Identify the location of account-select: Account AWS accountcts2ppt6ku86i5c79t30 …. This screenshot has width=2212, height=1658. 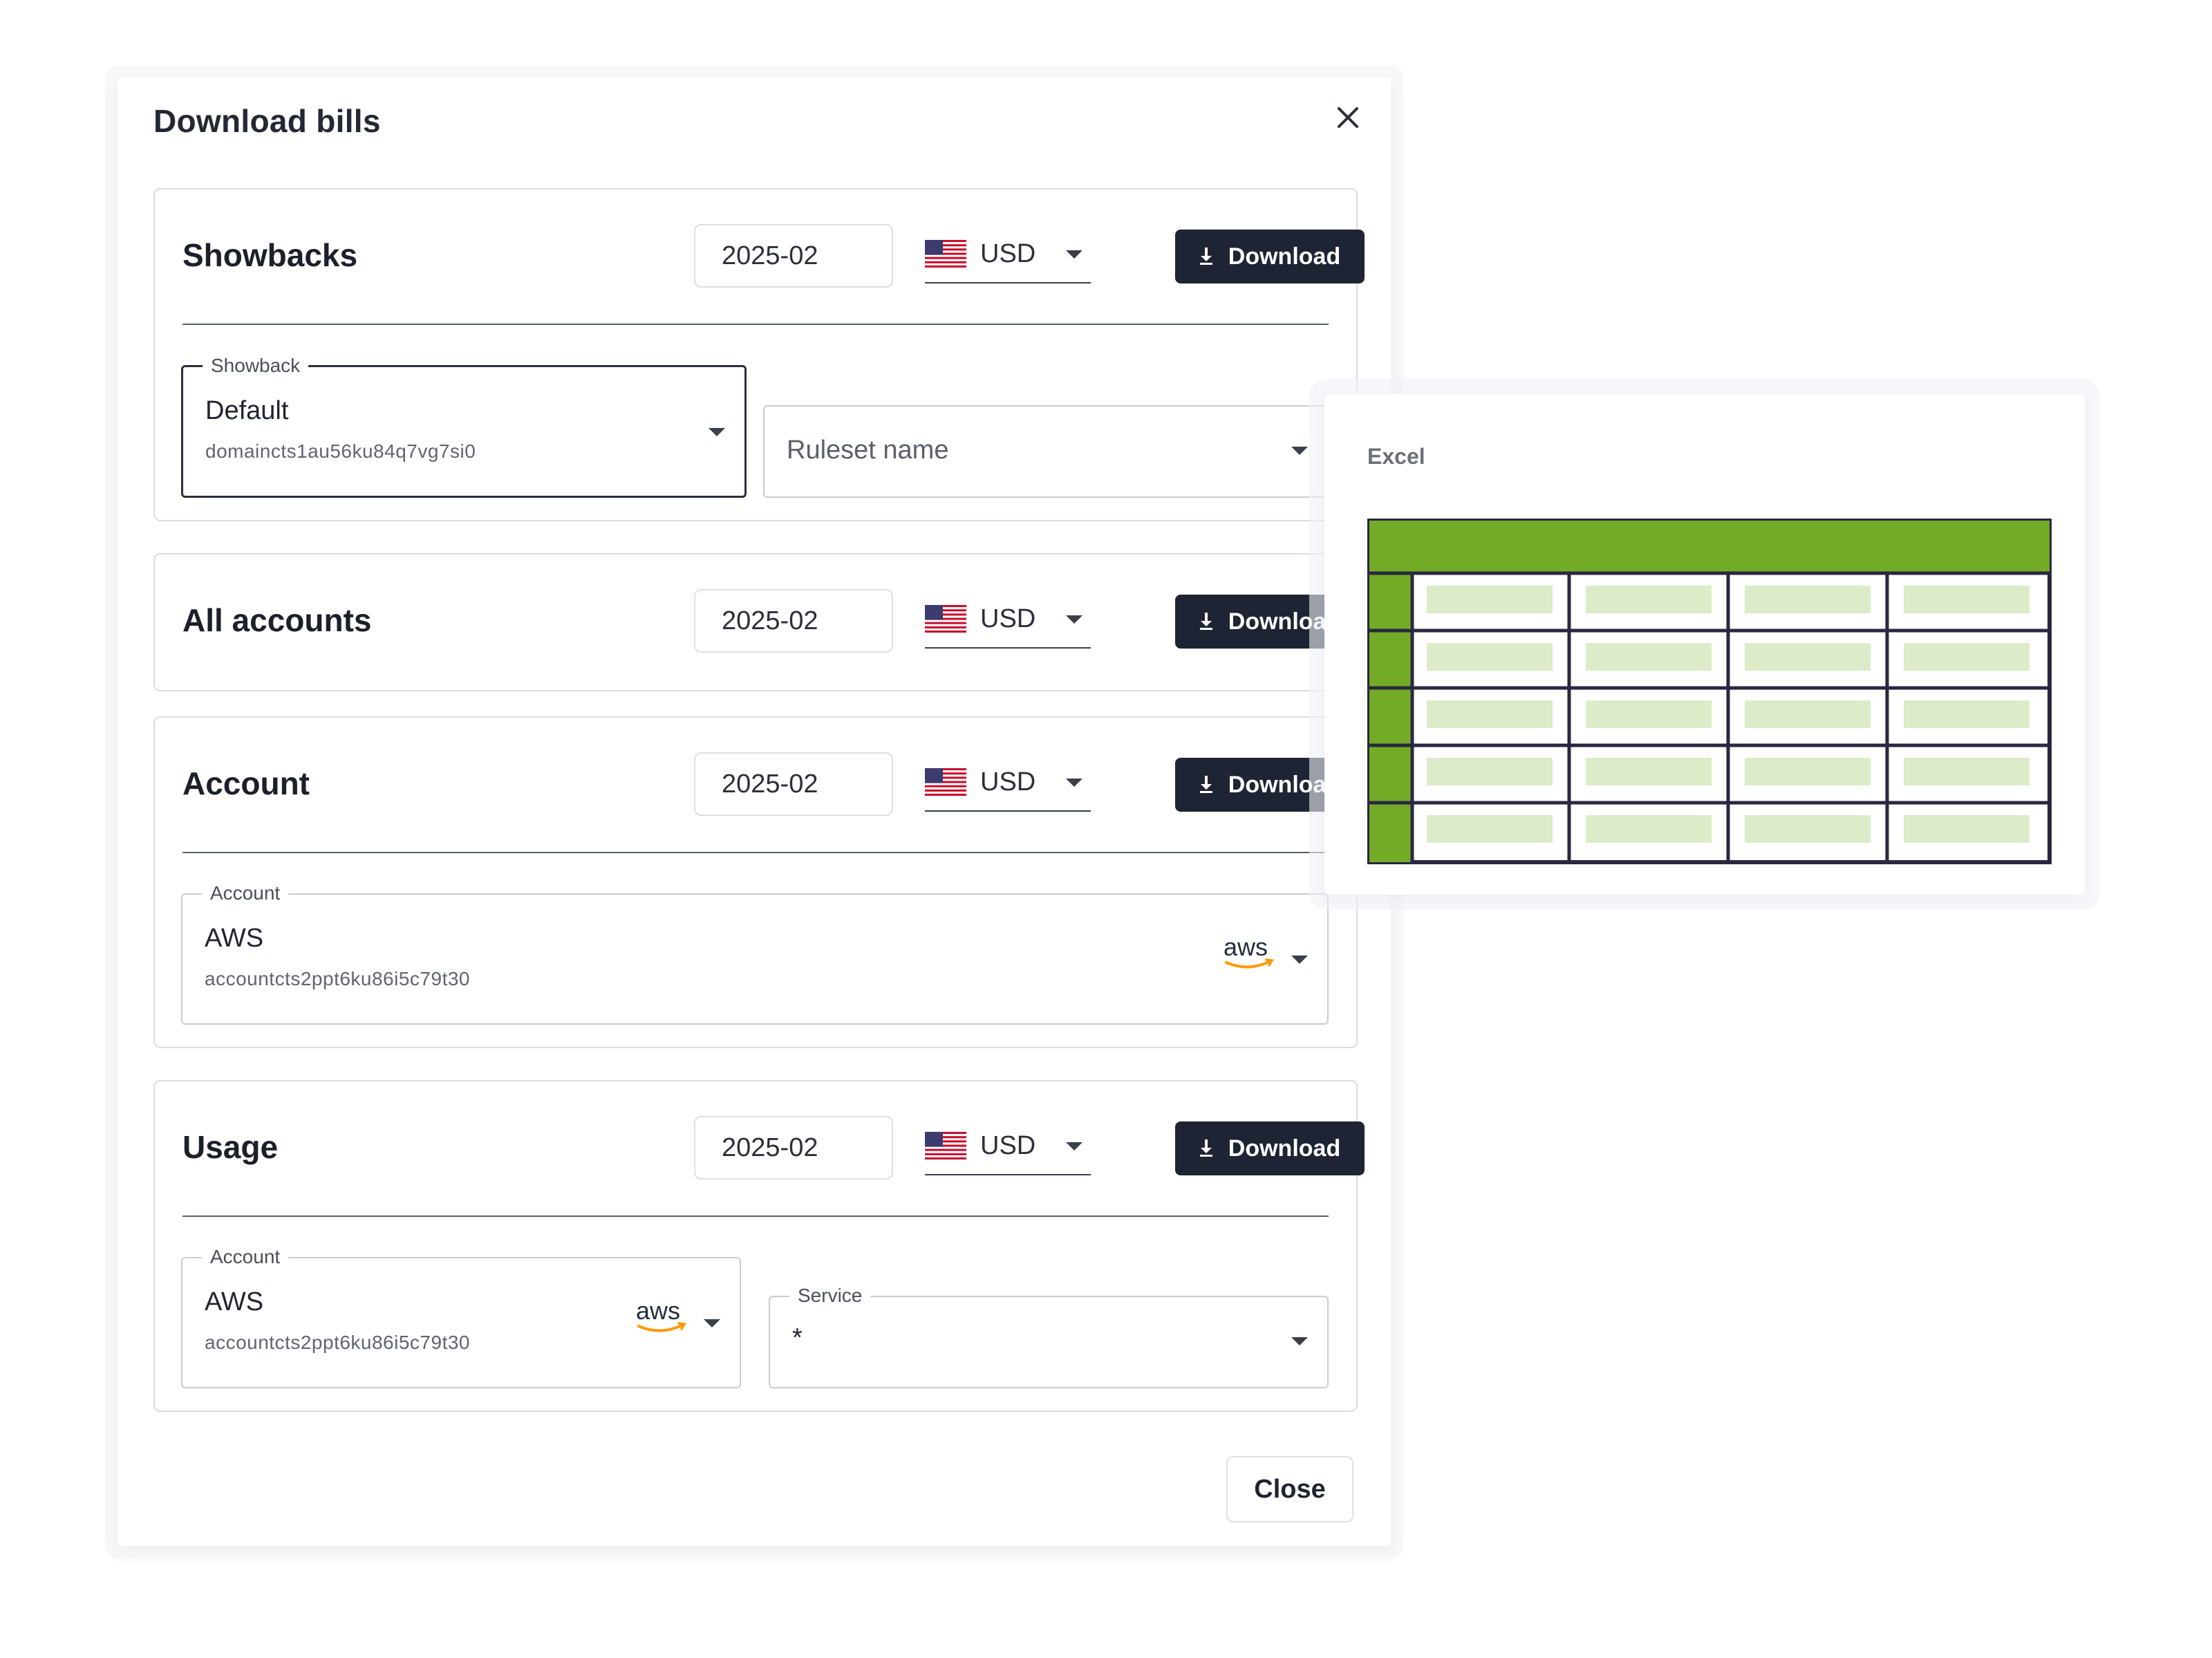
(755, 953).